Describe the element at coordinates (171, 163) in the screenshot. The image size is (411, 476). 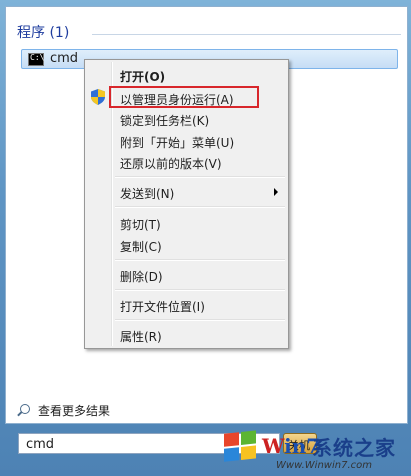
I see `menu-item-restore-versions: 还原以前的版本(V)` at that location.